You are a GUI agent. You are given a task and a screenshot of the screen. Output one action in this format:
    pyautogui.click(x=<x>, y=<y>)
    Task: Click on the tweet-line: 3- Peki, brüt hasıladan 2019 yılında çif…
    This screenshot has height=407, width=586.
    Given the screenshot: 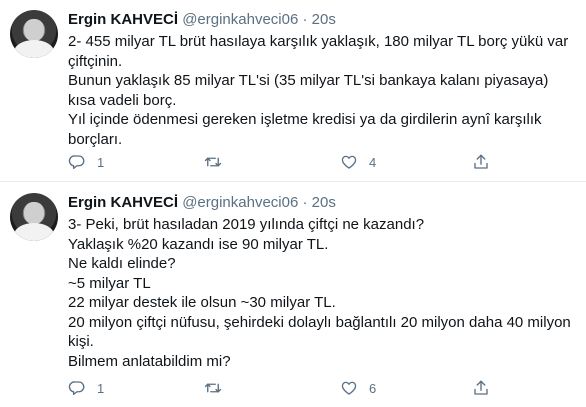 What is the action you would take?
    pyautogui.click(x=246, y=224)
    